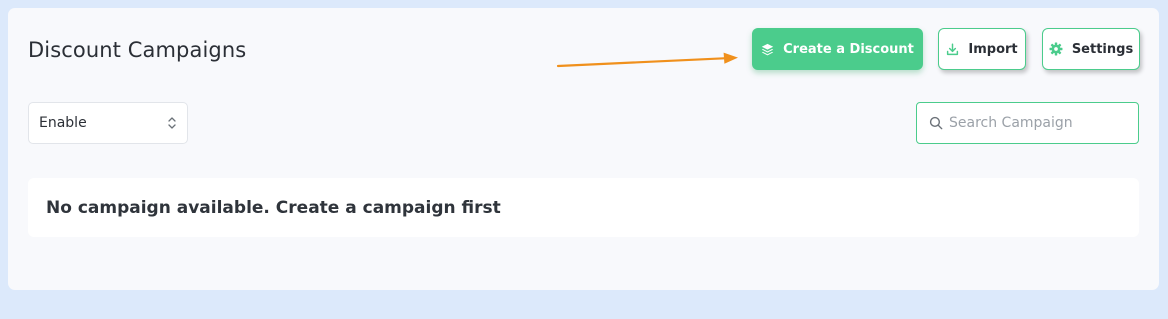 This screenshot has width=1168, height=319. Describe the element at coordinates (1102, 49) in the screenshot. I see `settings-label: Settings` at that location.